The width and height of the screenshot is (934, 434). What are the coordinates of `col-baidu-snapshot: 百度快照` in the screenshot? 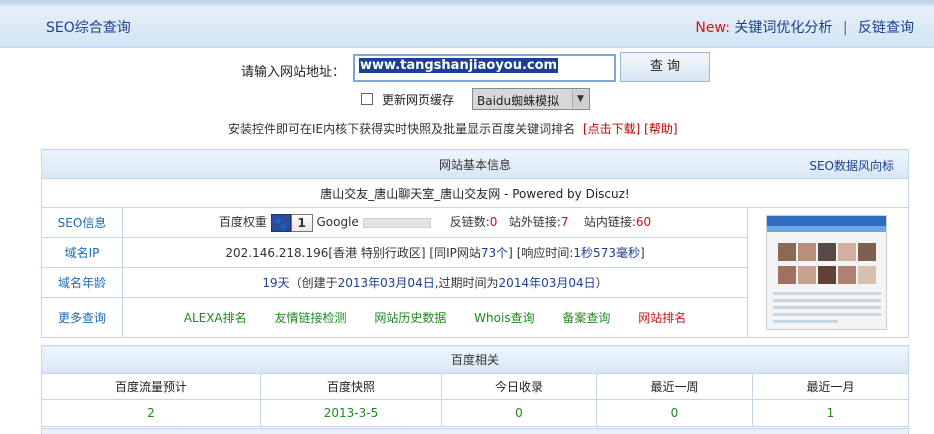 It's located at (351, 386).